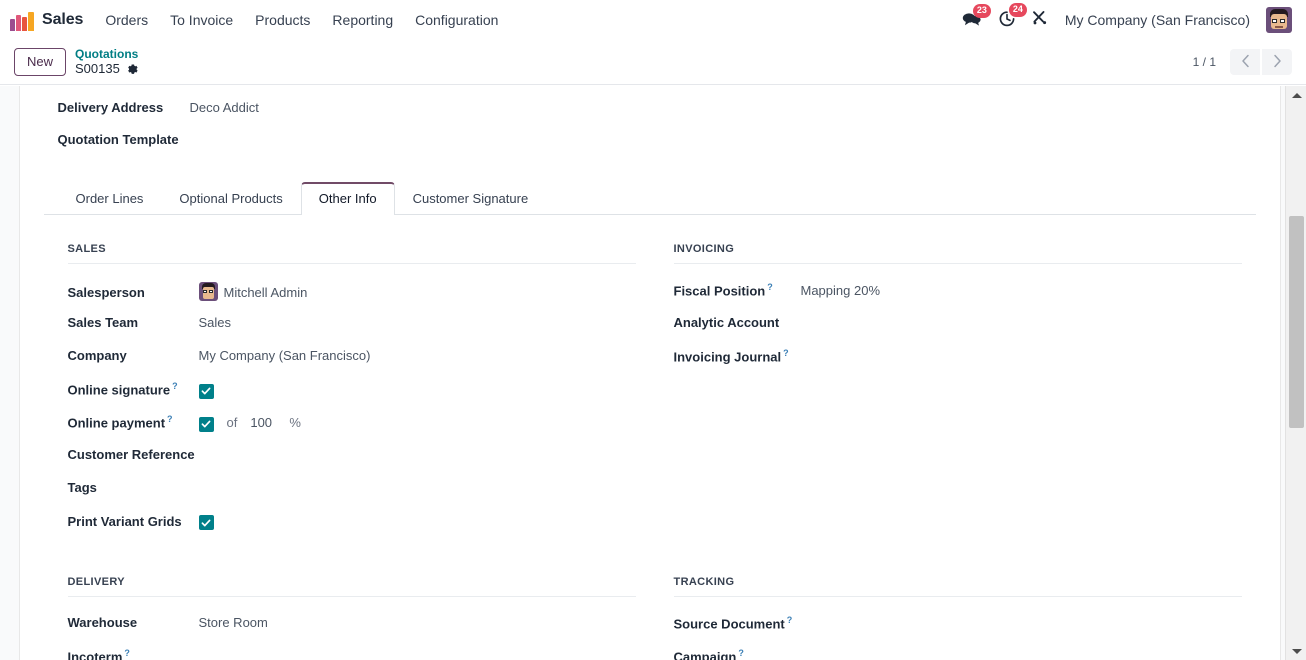  I want to click on field-tags: Tags, so click(352, 496).